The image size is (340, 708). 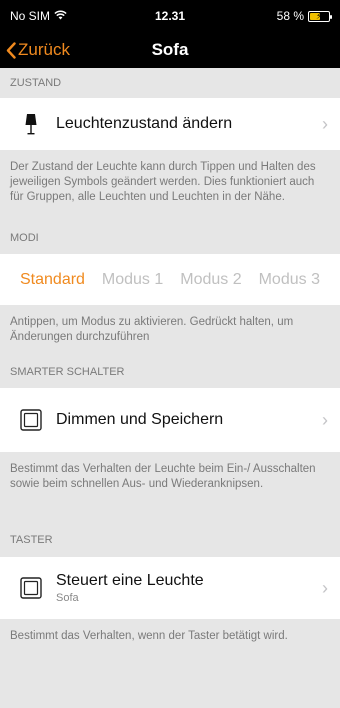 What do you see at coordinates (36, 83) in the screenshot?
I see `section-header-zustand: ZUSTAND` at bounding box center [36, 83].